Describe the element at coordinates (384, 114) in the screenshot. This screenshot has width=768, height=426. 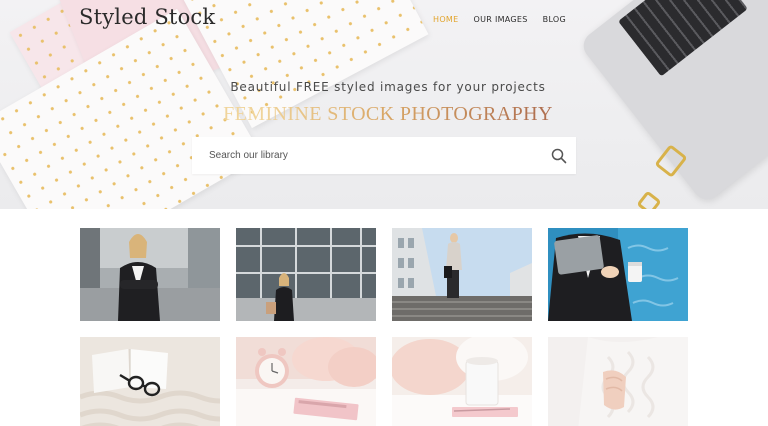
I see `hero-headline: FEMININE STOCK PHOTOGRAPHY` at that location.